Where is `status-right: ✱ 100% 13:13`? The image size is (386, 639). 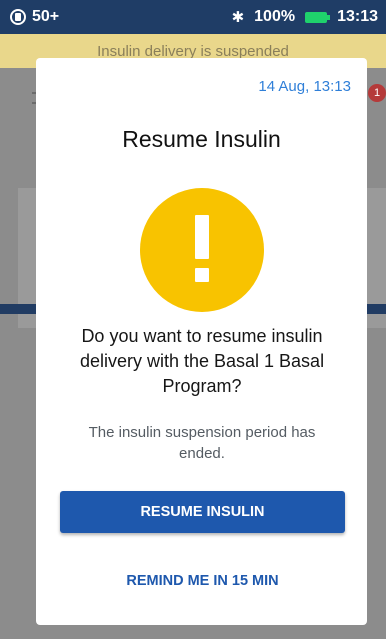 status-right: ✱ 100% 13:13 is located at coordinates (305, 17).